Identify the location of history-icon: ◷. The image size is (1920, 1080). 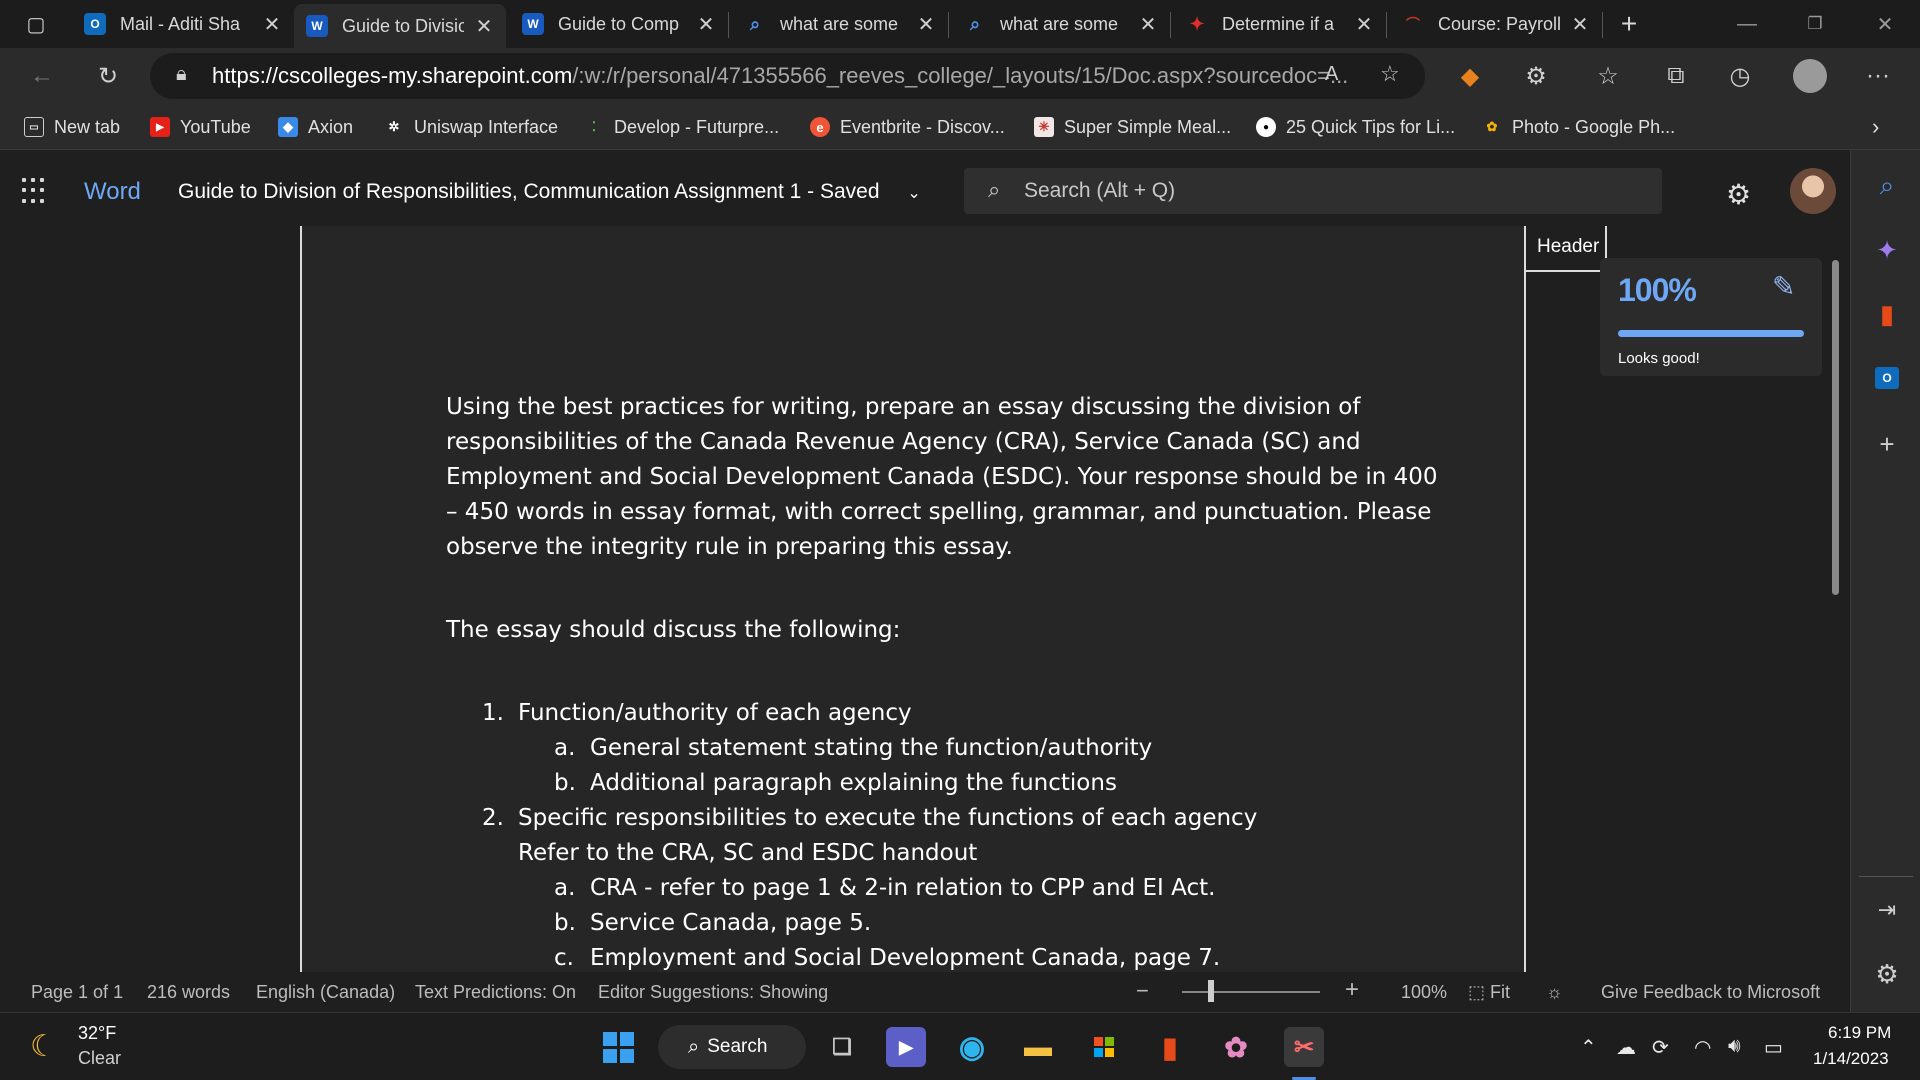
(1740, 76).